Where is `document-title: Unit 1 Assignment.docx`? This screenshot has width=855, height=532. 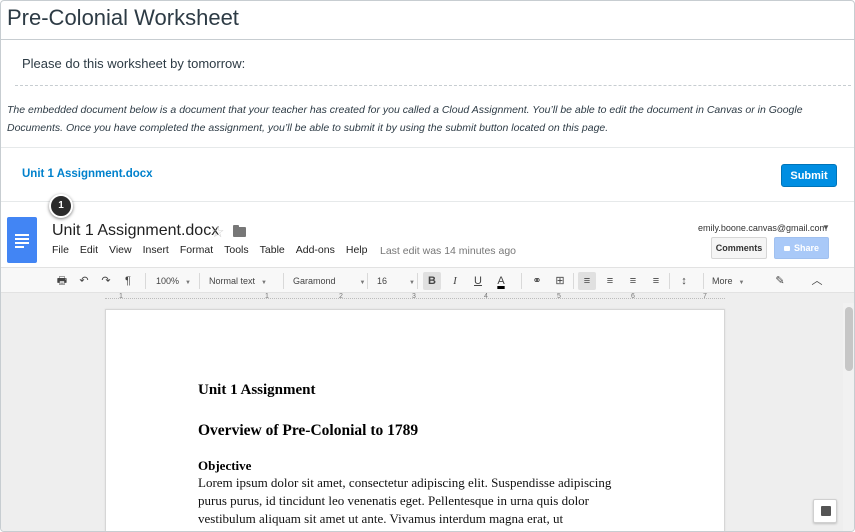
document-title: Unit 1 Assignment.docx is located at coordinates (135, 231).